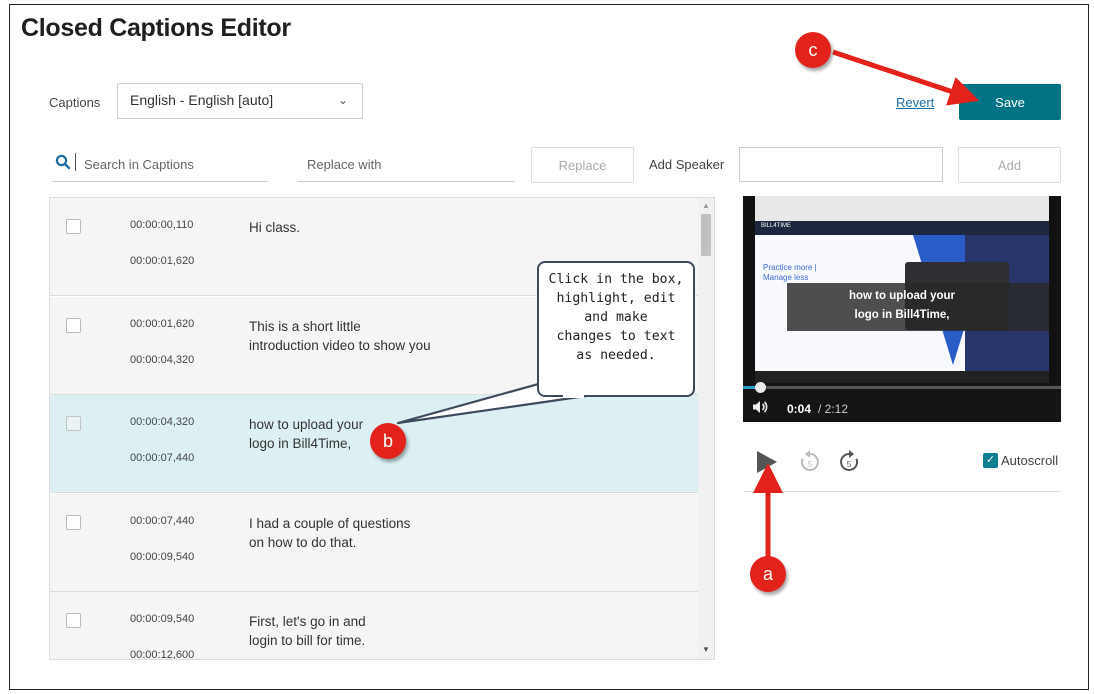  I want to click on arrow-c, so click(906, 77).